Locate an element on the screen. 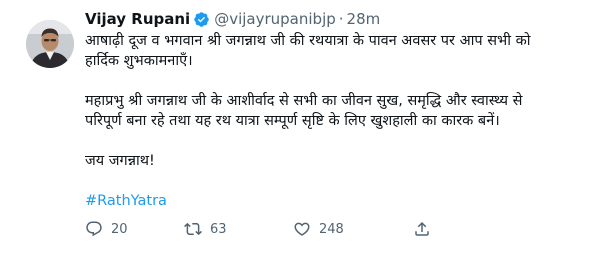 The width and height of the screenshot is (597, 267). tweet-text-line: जय जगन्नाथ! is located at coordinates (120, 161).